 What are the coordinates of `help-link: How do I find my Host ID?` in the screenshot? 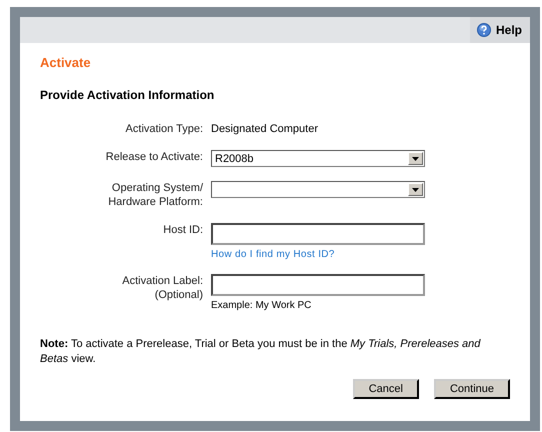 It's located at (273, 254).